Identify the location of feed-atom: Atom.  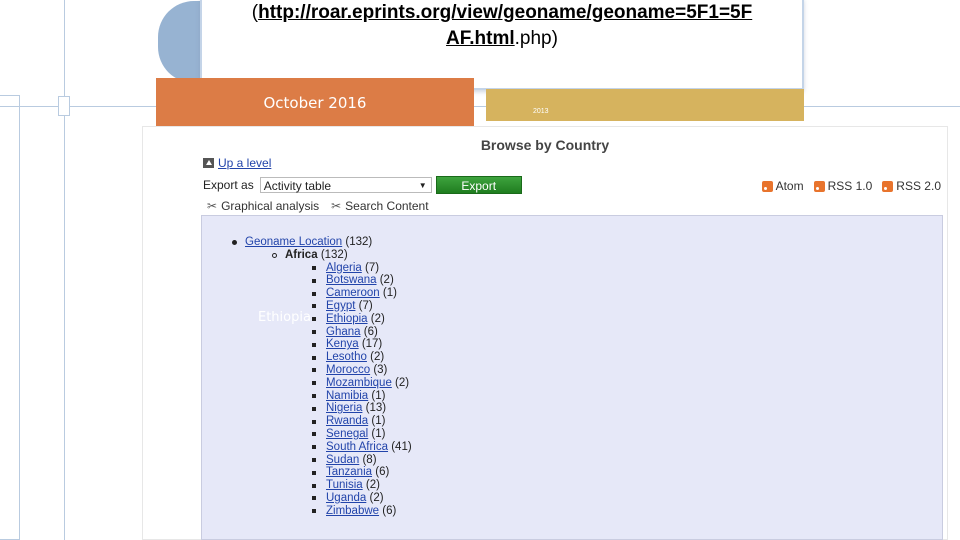
(782, 186).